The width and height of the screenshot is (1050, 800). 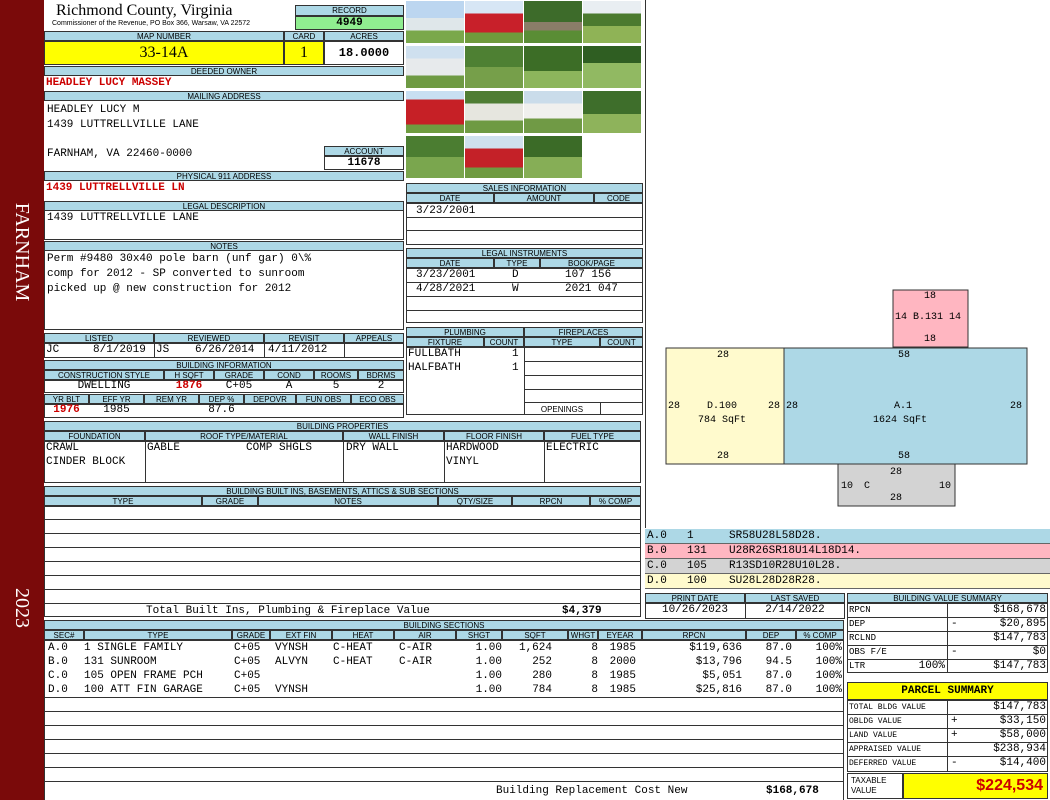 I want to click on section-sqft: 784, so click(x=542, y=690).